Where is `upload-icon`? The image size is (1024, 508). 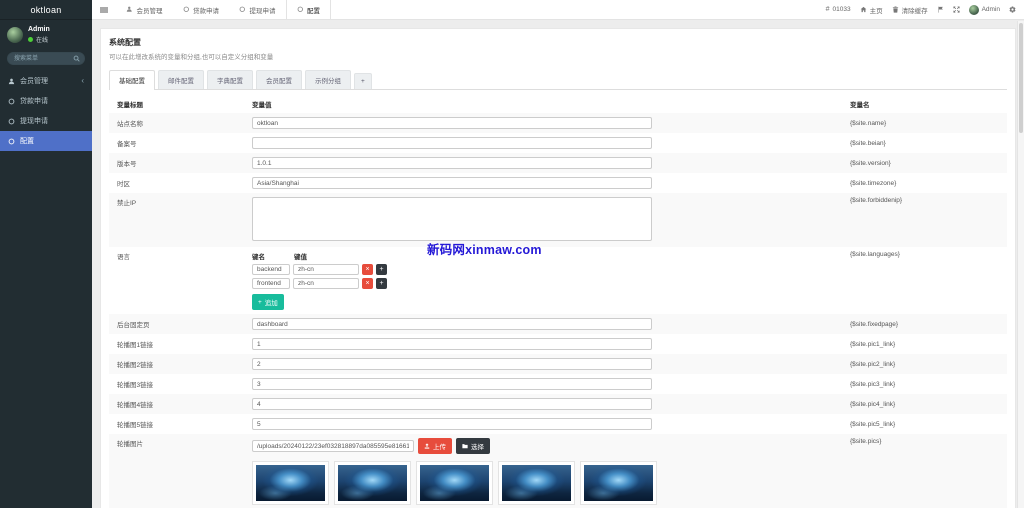 upload-icon is located at coordinates (427, 446).